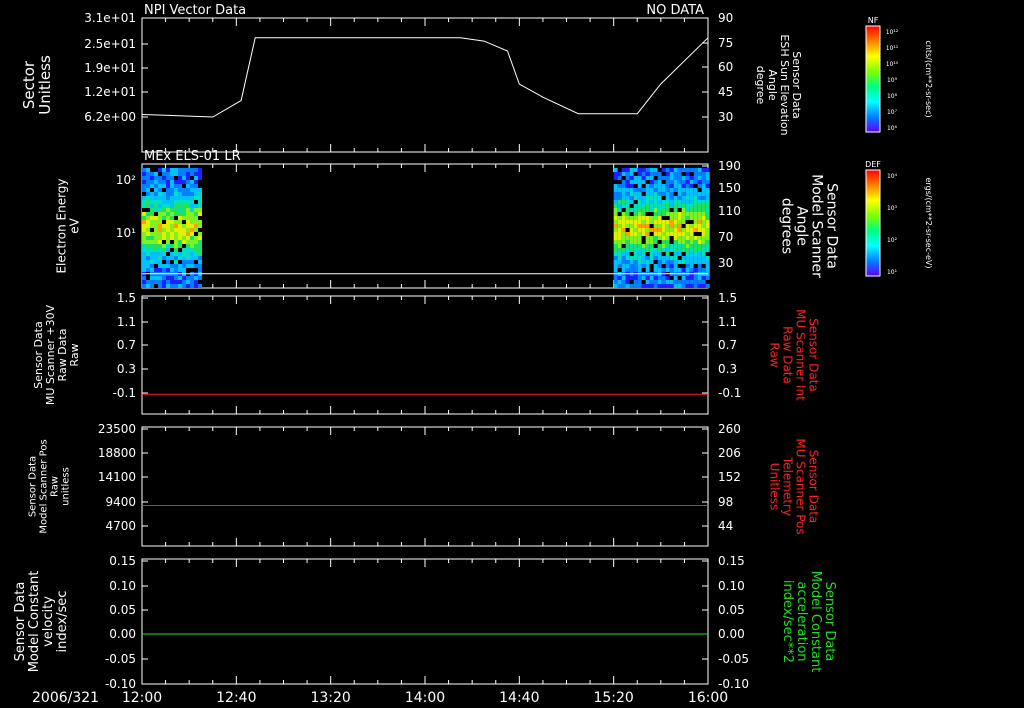  I want to click on panel-5-y-tick-label: -0.05, so click(120, 659).